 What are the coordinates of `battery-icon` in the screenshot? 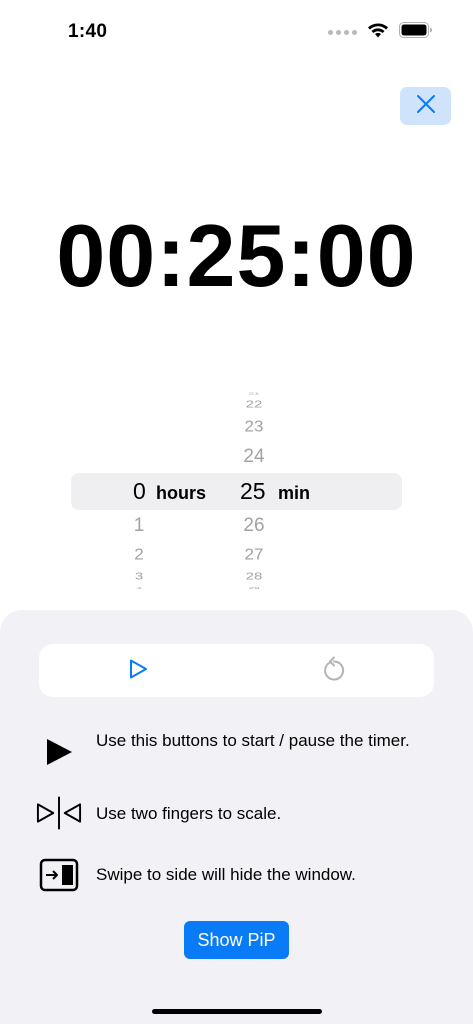 It's located at (416, 32).